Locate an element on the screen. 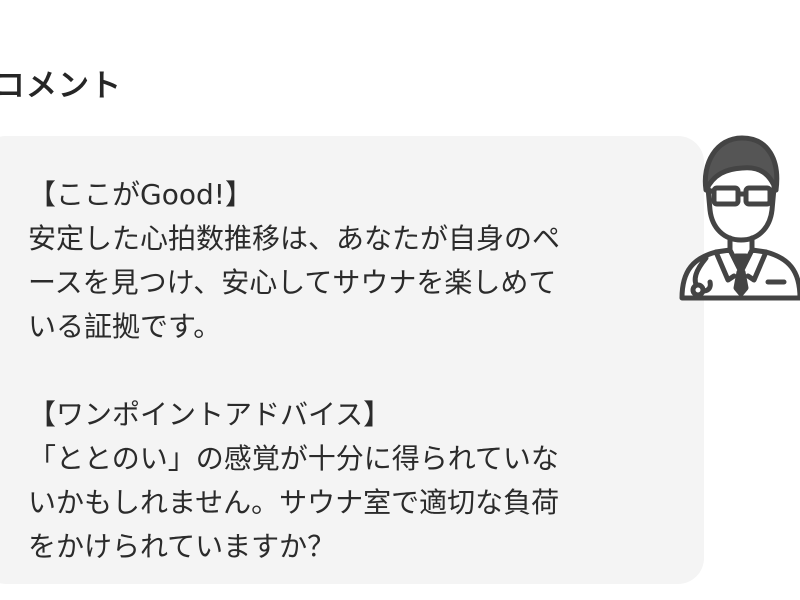  good-line: いる証拠です。 is located at coordinates (125, 326).